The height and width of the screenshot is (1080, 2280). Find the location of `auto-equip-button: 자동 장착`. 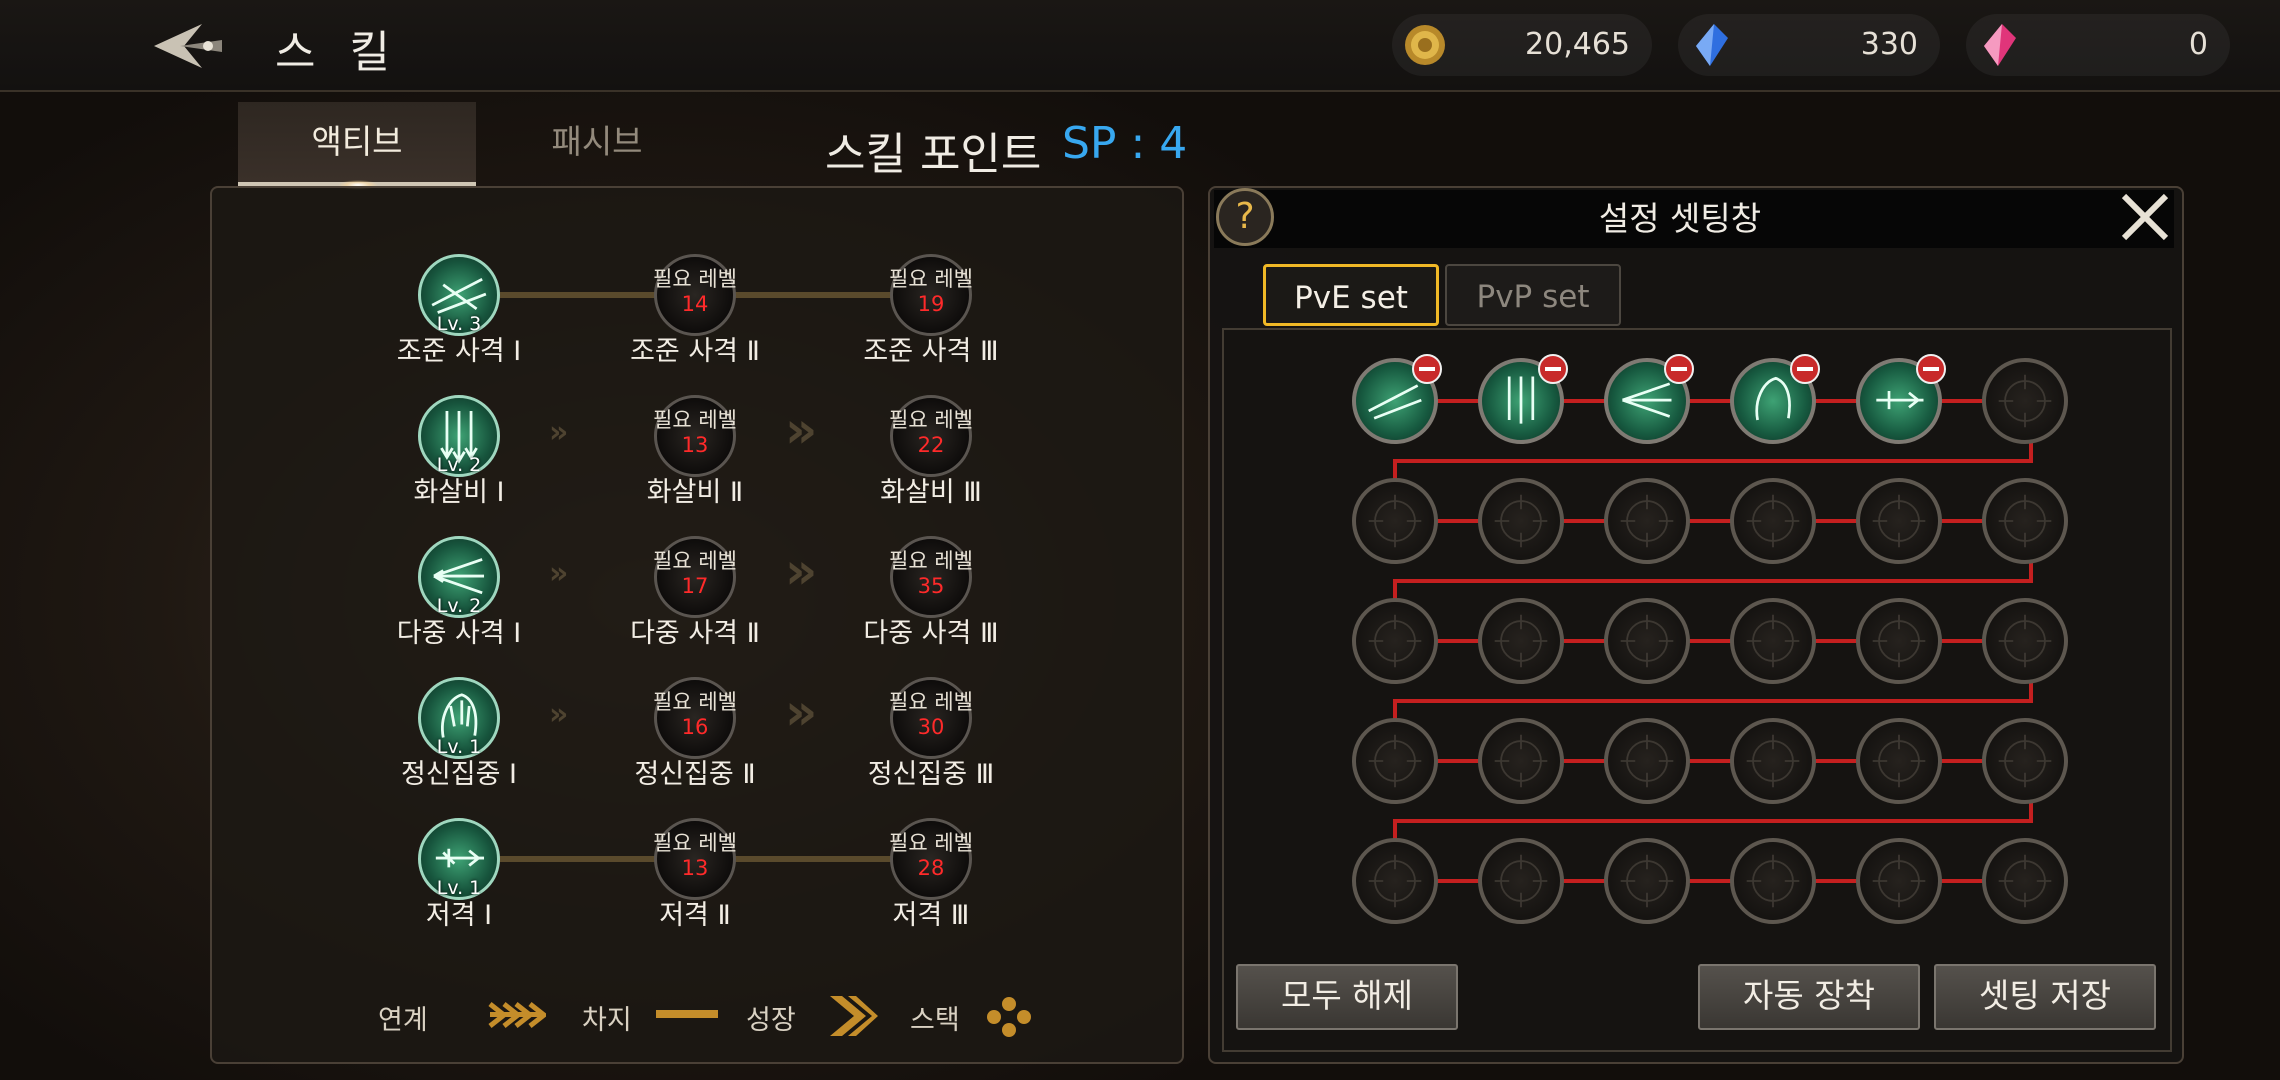

auto-equip-button: 자동 장착 is located at coordinates (1809, 997).